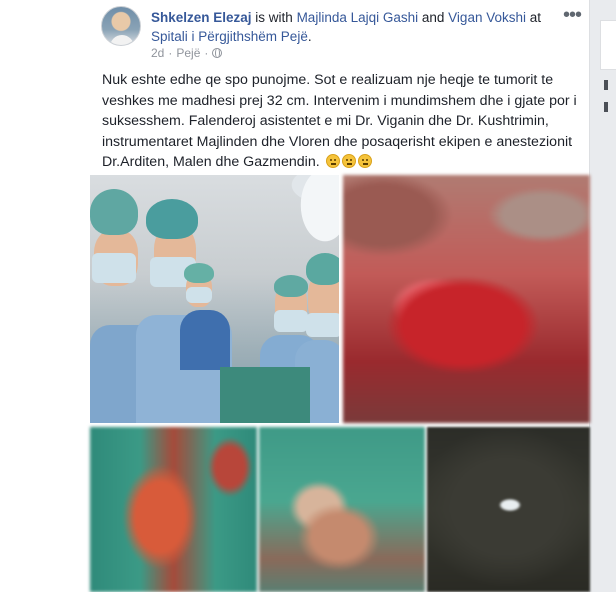 The height and width of the screenshot is (592, 616). Describe the element at coordinates (309, 36) in the screenshot. I see `period-text: .` at that location.